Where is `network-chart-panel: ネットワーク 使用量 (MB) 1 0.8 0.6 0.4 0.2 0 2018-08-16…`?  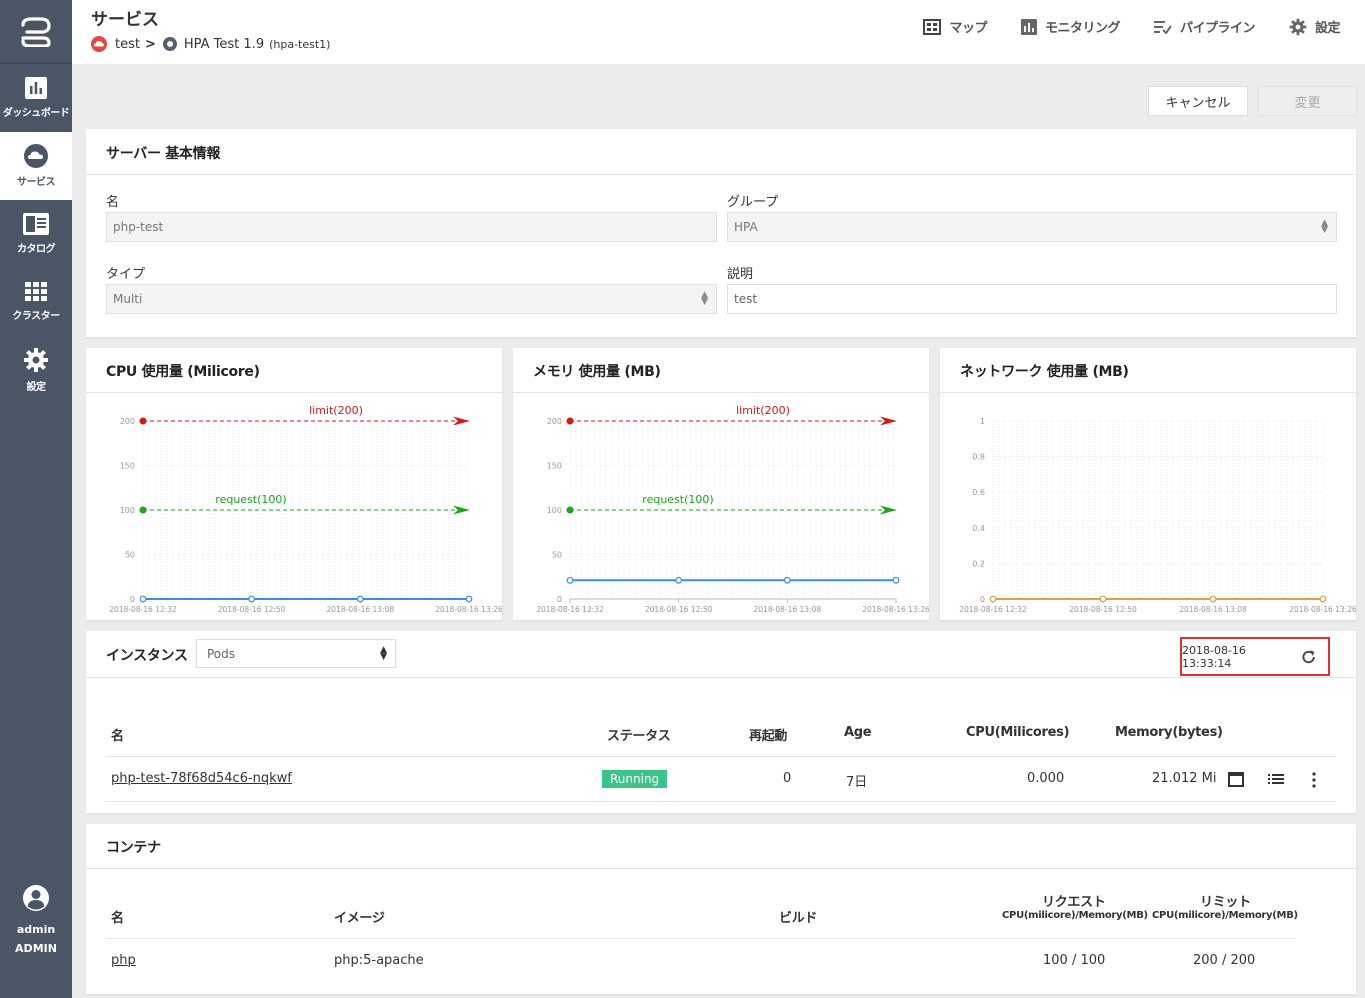 network-chart-panel: ネットワーク 使用量 (MB) 1 0.8 0.6 0.4 0.2 0 2018-08-16… is located at coordinates (1148, 484).